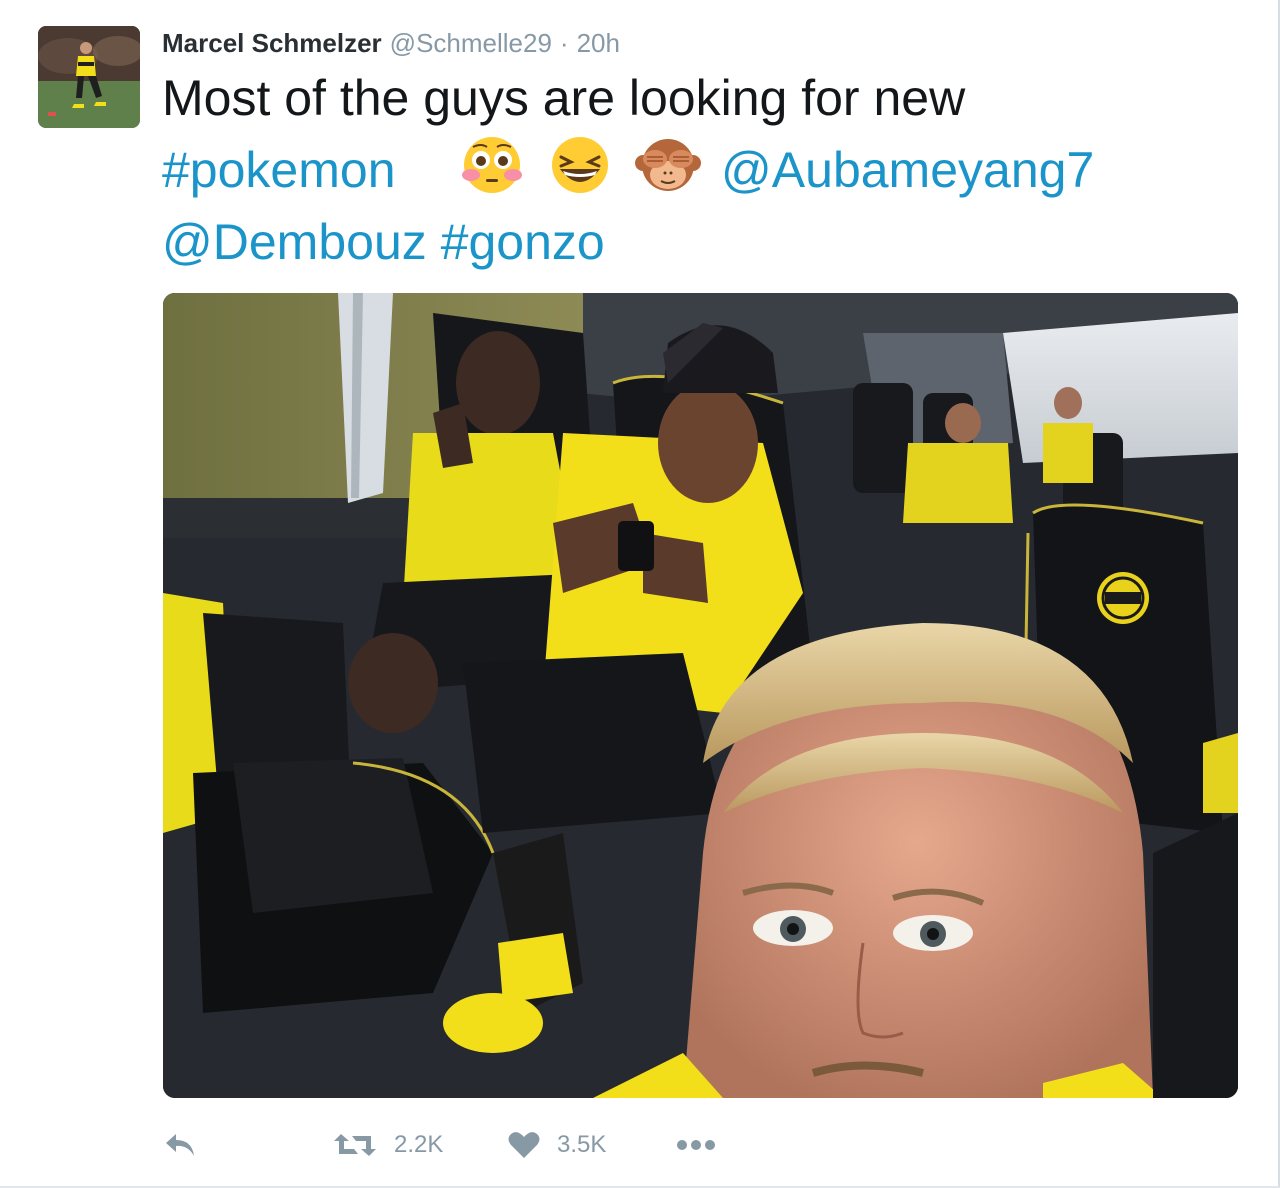 Image resolution: width=1280 pixels, height=1188 pixels. Describe the element at coordinates (580, 165) in the screenshot. I see `grinning-squinting-face-emoji` at that location.